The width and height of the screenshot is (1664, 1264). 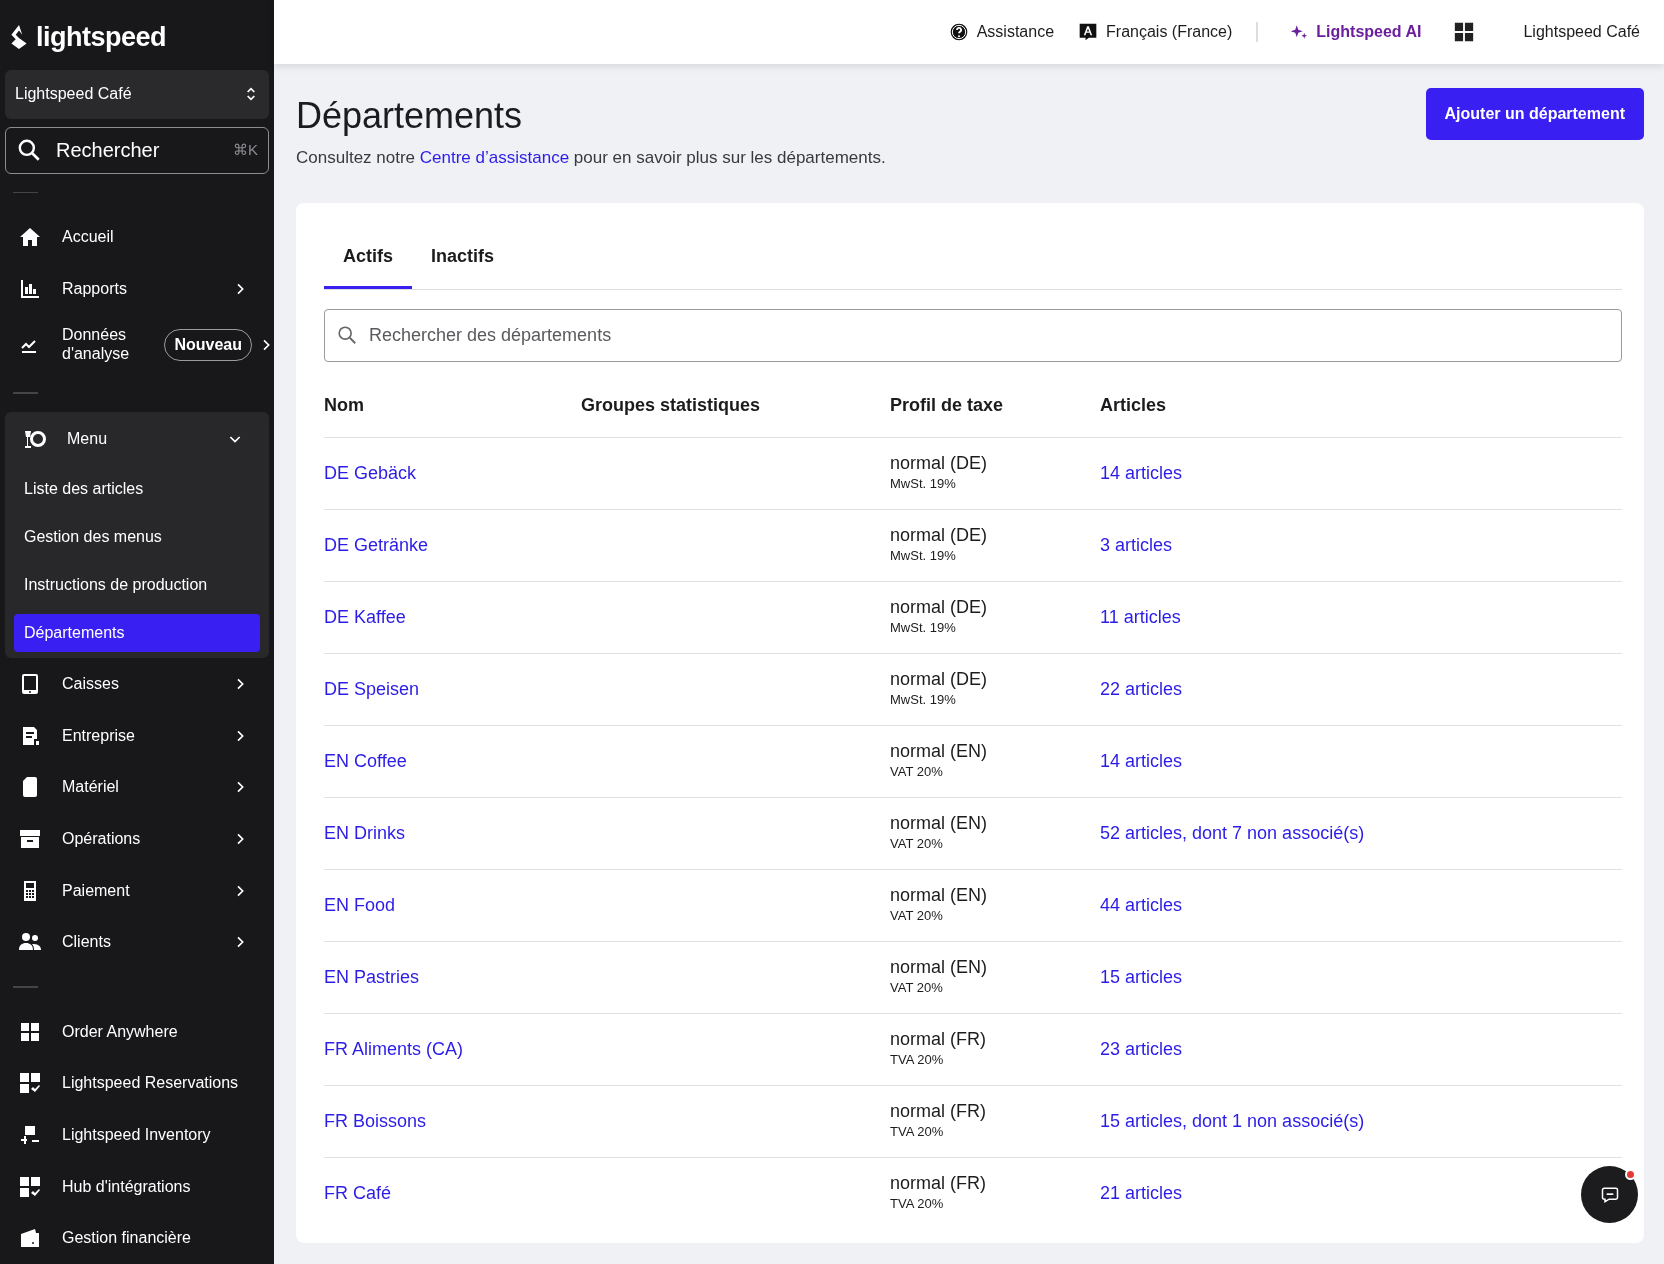 What do you see at coordinates (101, 37) in the screenshot?
I see `logo-text: lightspeed` at bounding box center [101, 37].